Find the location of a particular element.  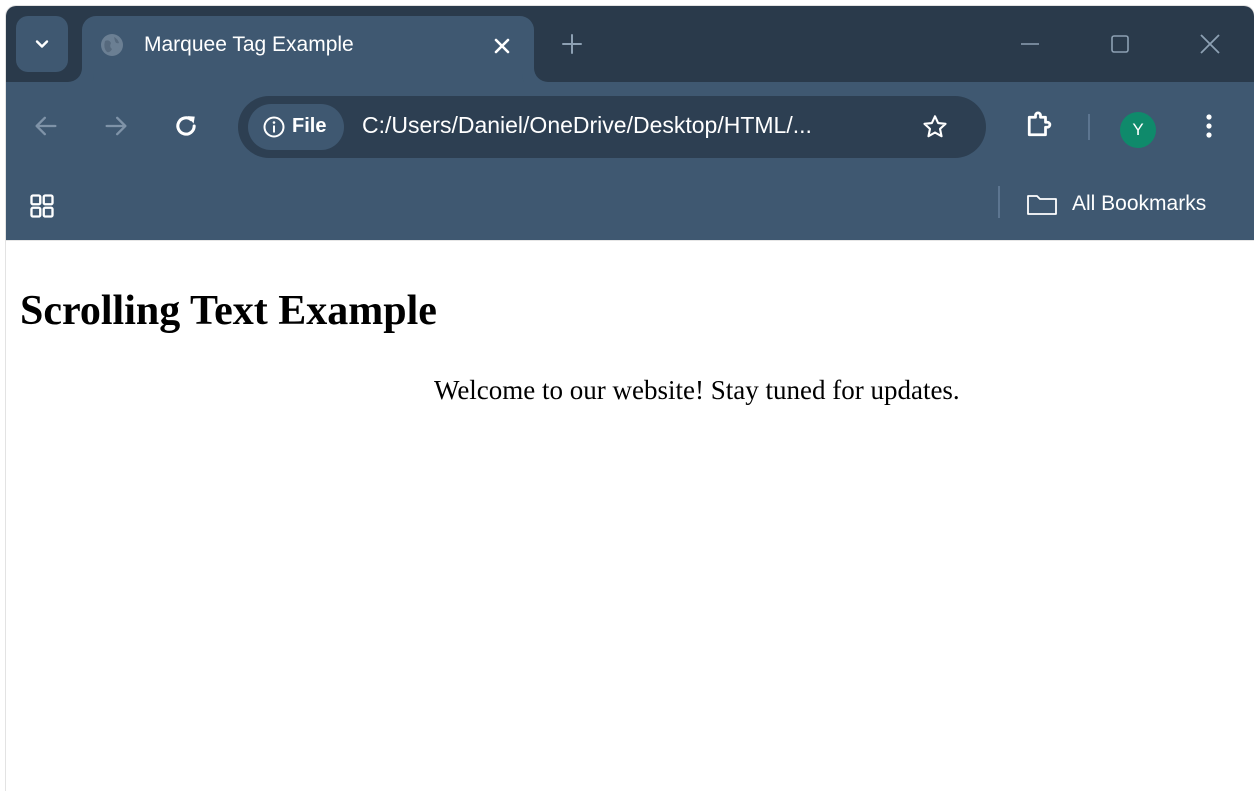

arrow-left-icon is located at coordinates (46, 126).